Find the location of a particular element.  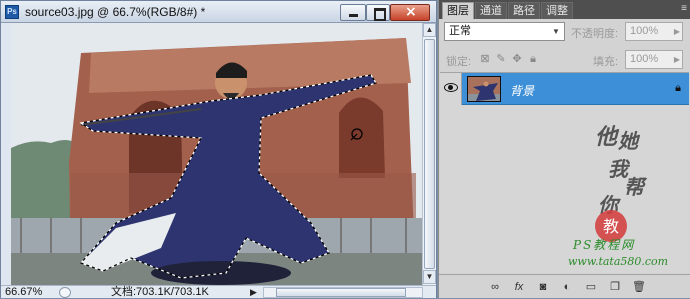

photoshop-app-icon: Ps is located at coordinates (12, 12).